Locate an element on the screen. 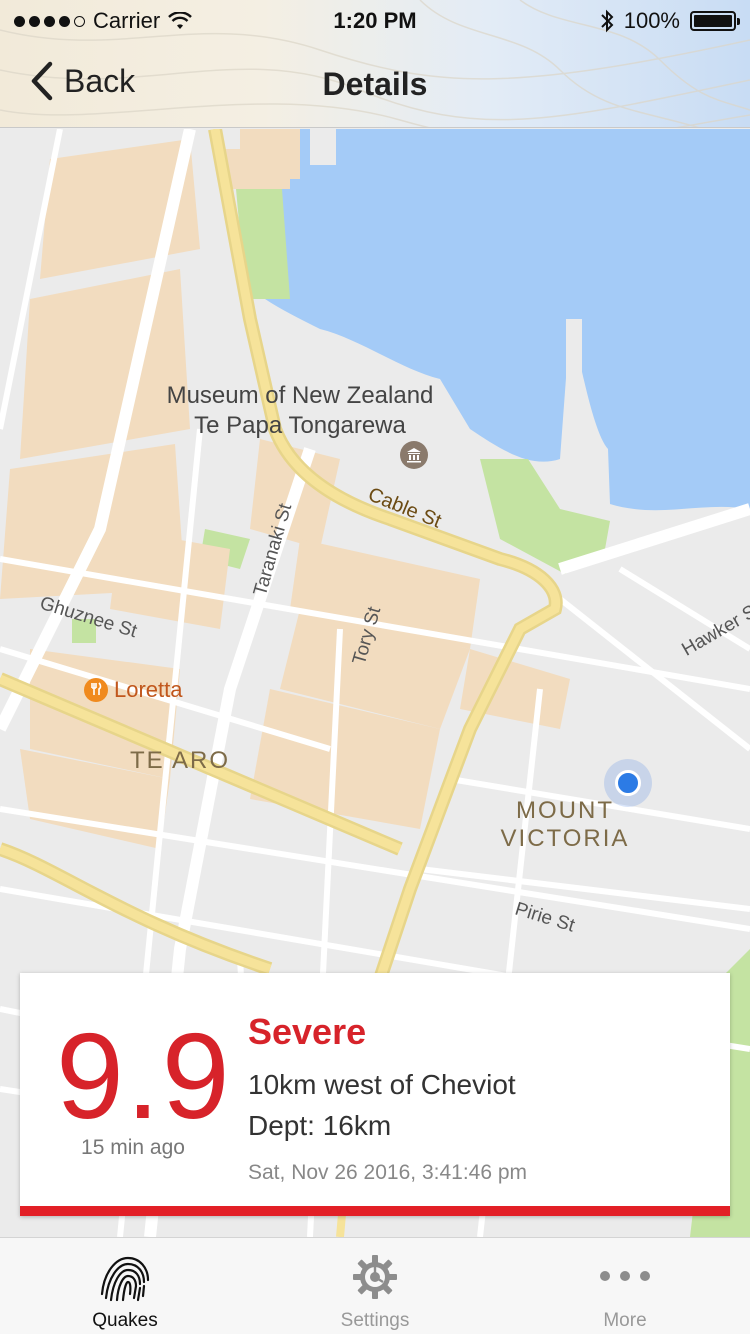 Image resolution: width=750 pixels, height=1334 pixels. fingerprint-icon is located at coordinates (125, 1279).